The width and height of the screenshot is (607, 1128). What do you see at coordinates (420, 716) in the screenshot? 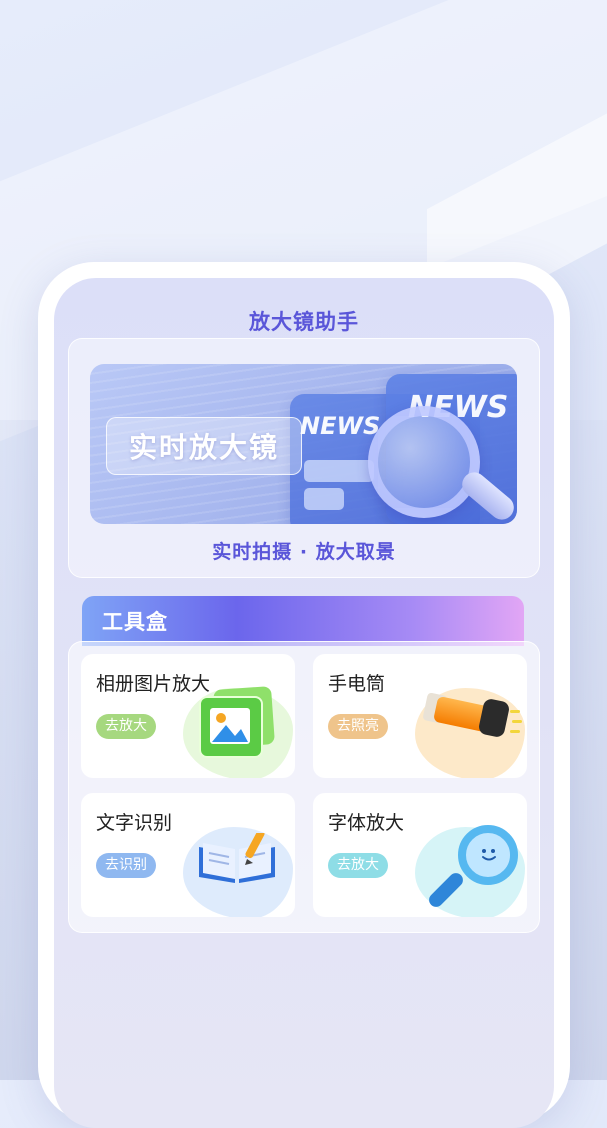
I see `tool-flashlight: 手电筒 去照亮` at bounding box center [420, 716].